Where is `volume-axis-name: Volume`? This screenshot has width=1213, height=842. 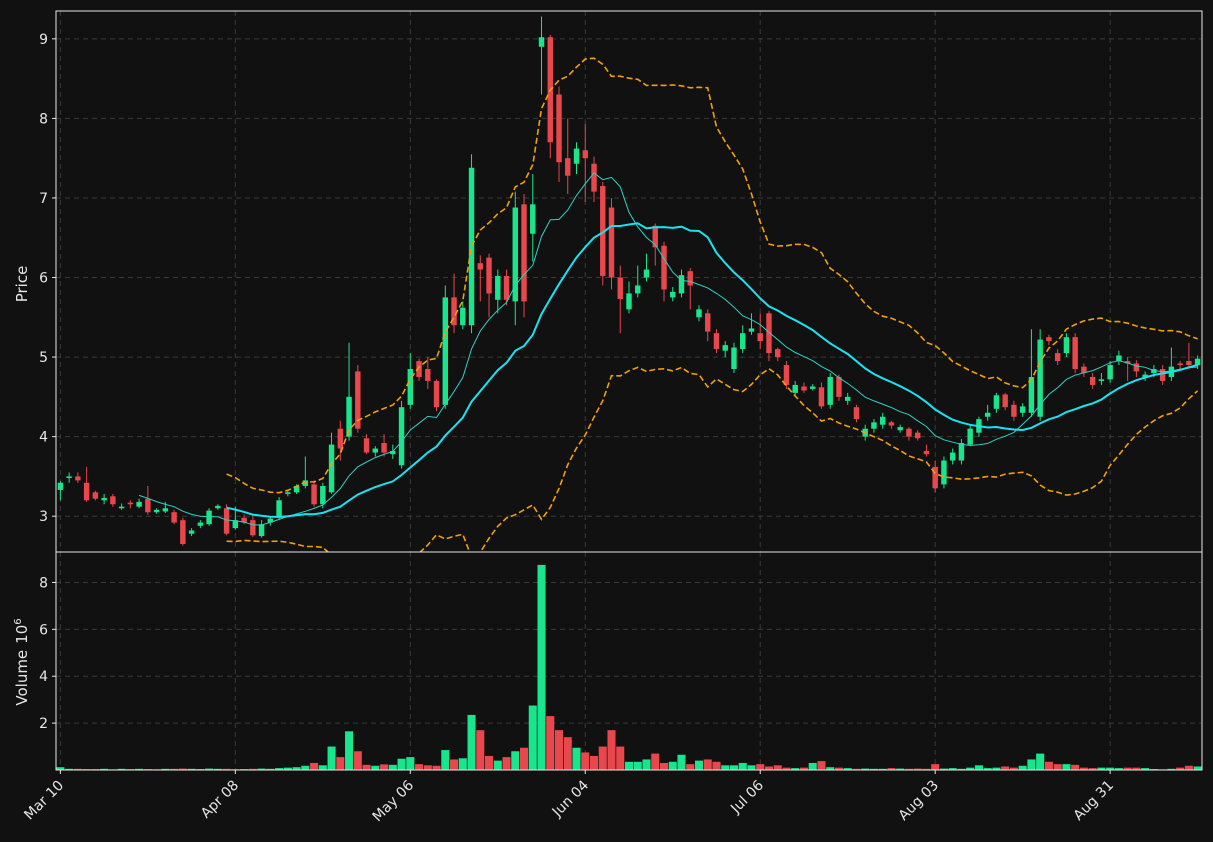 volume-axis-name: Volume is located at coordinates (22, 678).